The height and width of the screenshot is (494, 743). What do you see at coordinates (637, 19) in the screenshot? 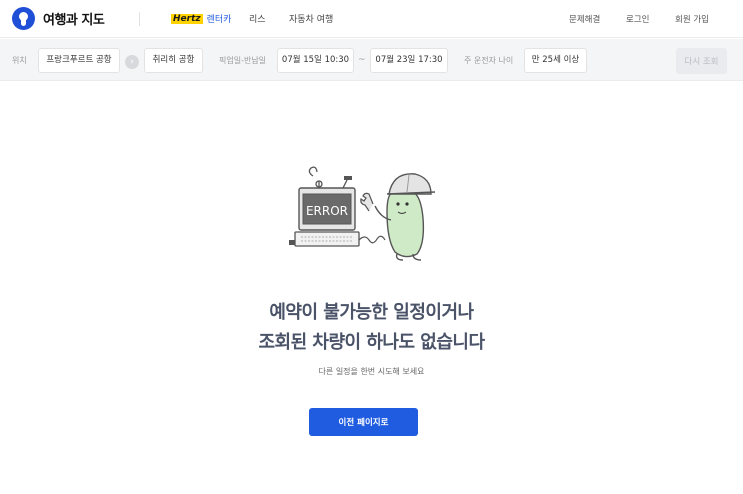
I see `login-link: 로그인` at bounding box center [637, 19].